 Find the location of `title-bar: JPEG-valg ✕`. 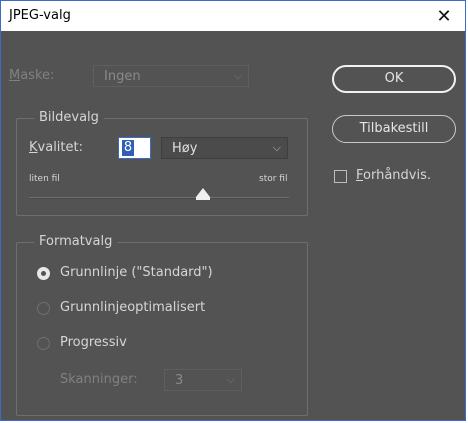

title-bar: JPEG-valg ✕ is located at coordinates (233, 16).